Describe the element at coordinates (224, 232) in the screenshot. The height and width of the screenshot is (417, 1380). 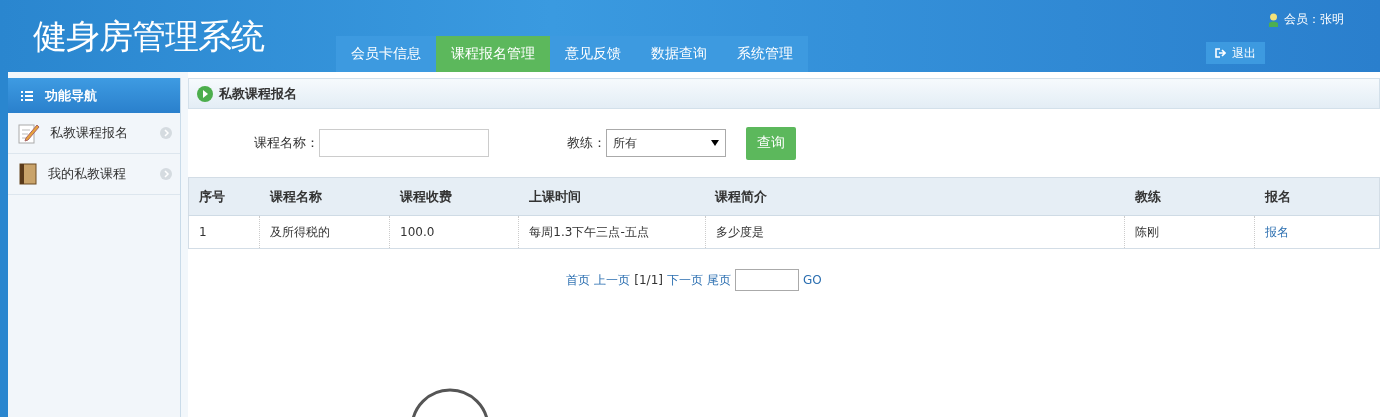
I see `table-cell: 1` at that location.